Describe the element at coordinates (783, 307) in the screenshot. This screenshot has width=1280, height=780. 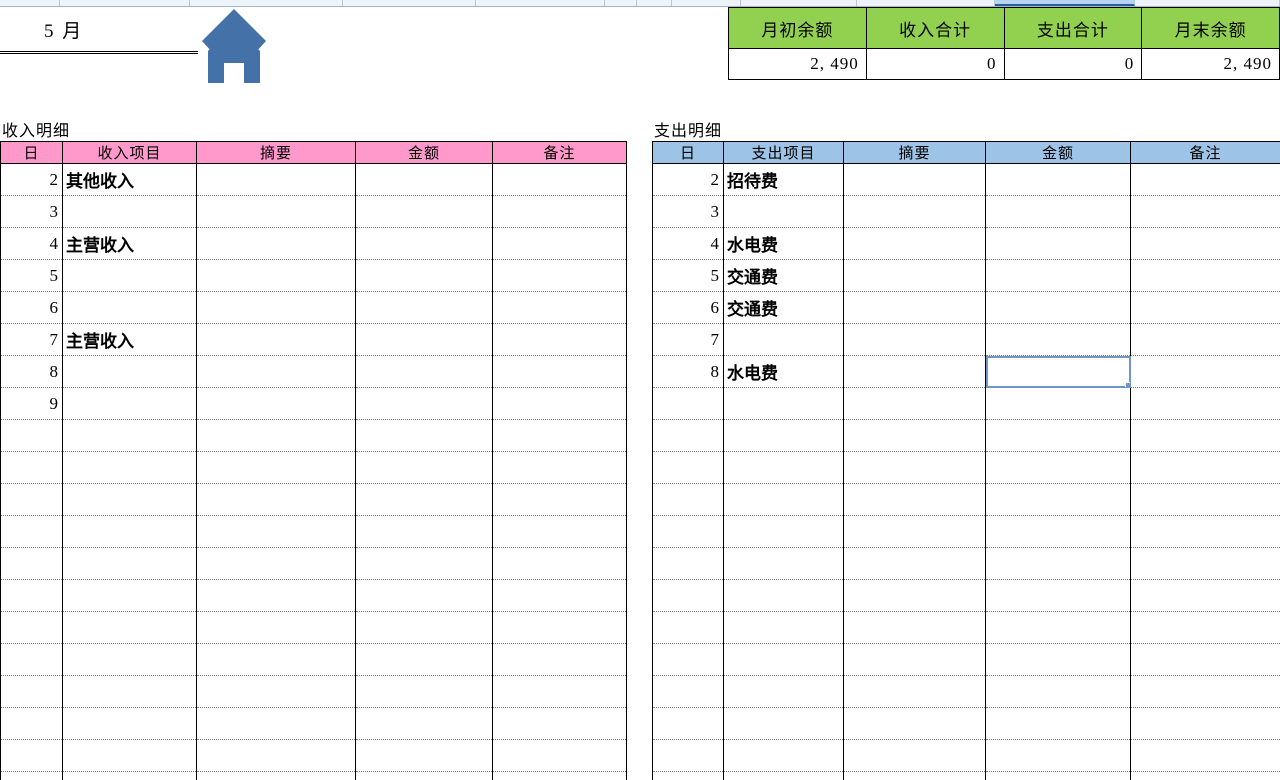
I see `expense-cell-item: 交通费` at that location.